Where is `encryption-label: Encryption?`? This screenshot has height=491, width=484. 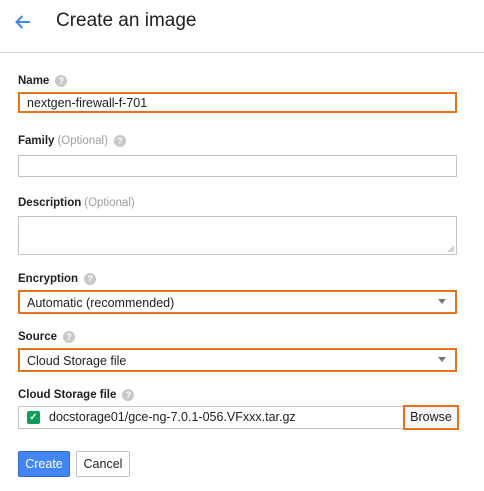
encryption-label: Encryption? is located at coordinates (57, 279).